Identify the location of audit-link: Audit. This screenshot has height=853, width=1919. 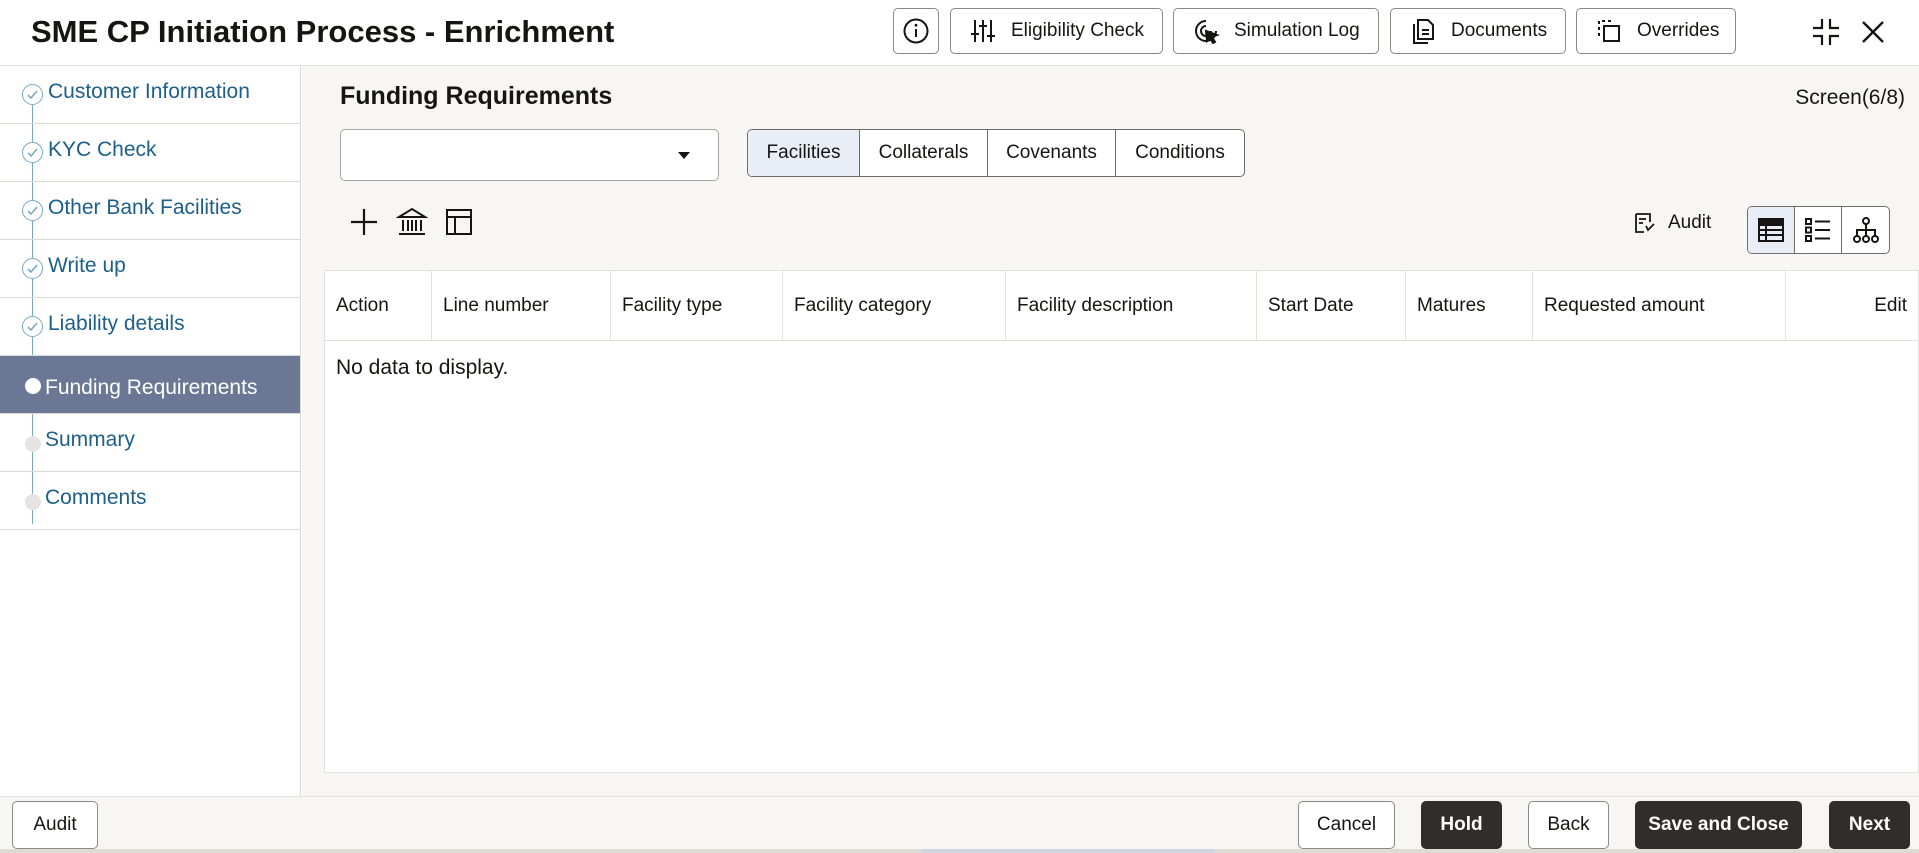
(1671, 223).